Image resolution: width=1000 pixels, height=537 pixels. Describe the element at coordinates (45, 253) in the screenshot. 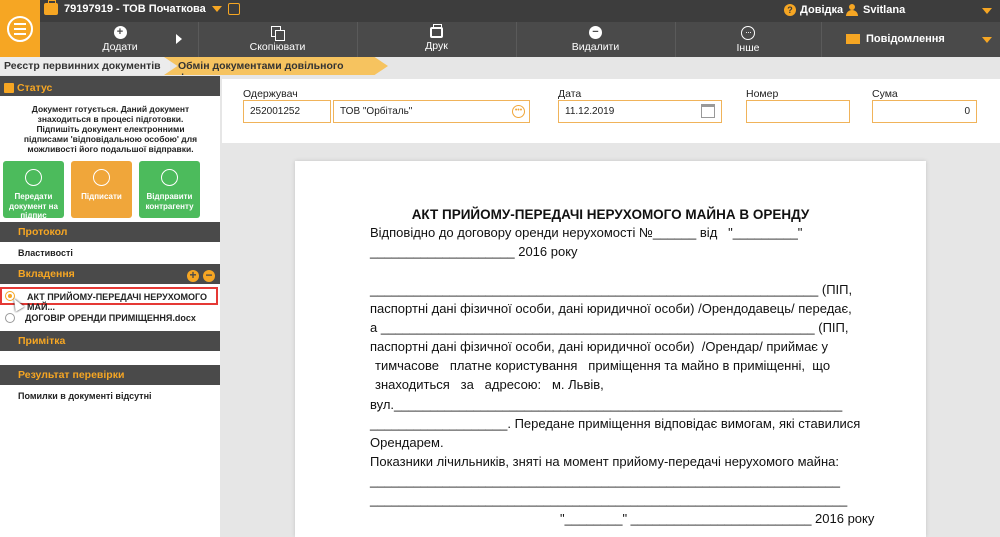

I see `properties-link: Властивості` at that location.